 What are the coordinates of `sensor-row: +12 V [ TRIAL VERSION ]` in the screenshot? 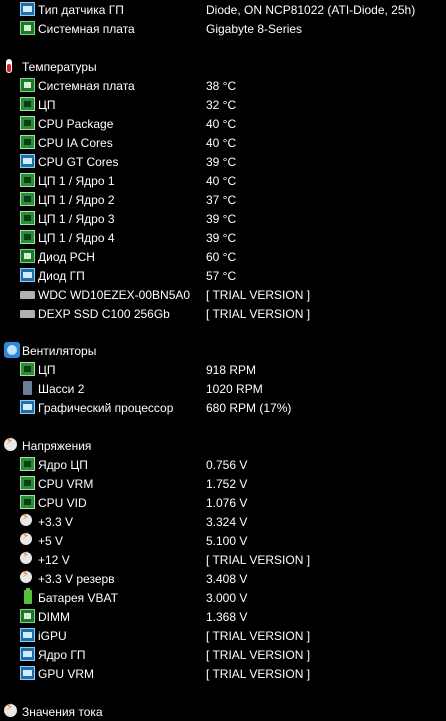 It's located at (223, 559).